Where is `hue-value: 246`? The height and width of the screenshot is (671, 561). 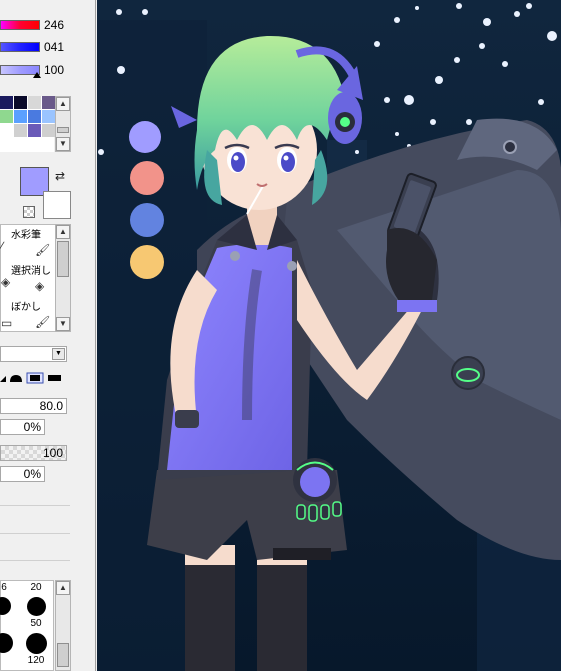
hue-value: 246 is located at coordinates (57, 25).